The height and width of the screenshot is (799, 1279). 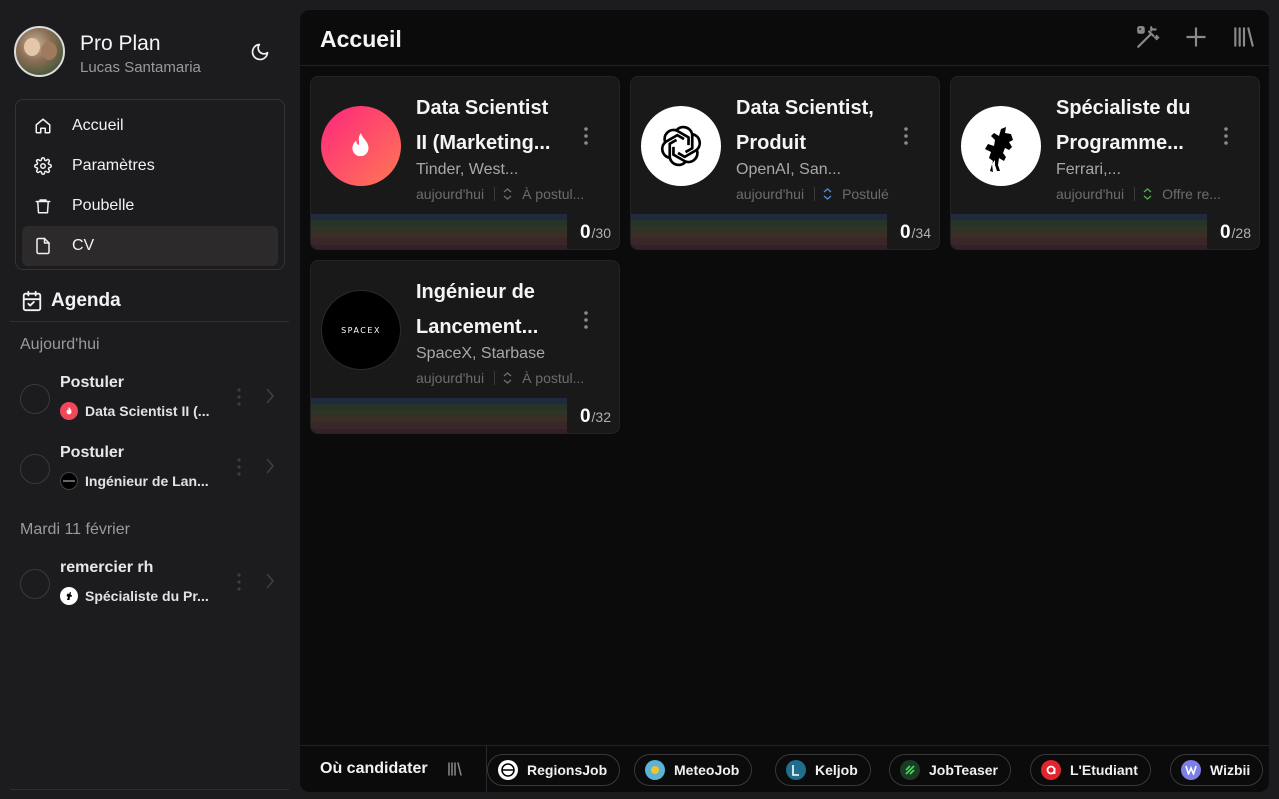 What do you see at coordinates (361, 330) in the screenshot?
I see `spacex-logo: SPACEX` at bounding box center [361, 330].